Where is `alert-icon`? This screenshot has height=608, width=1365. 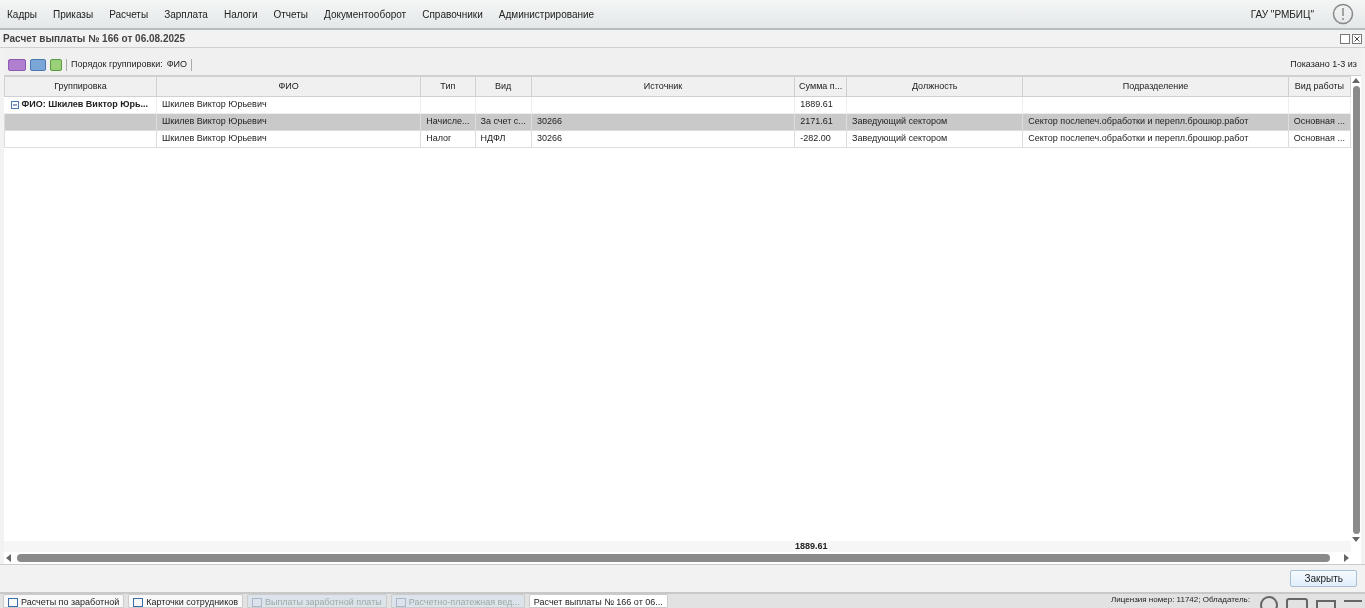 alert-icon is located at coordinates (1343, 14).